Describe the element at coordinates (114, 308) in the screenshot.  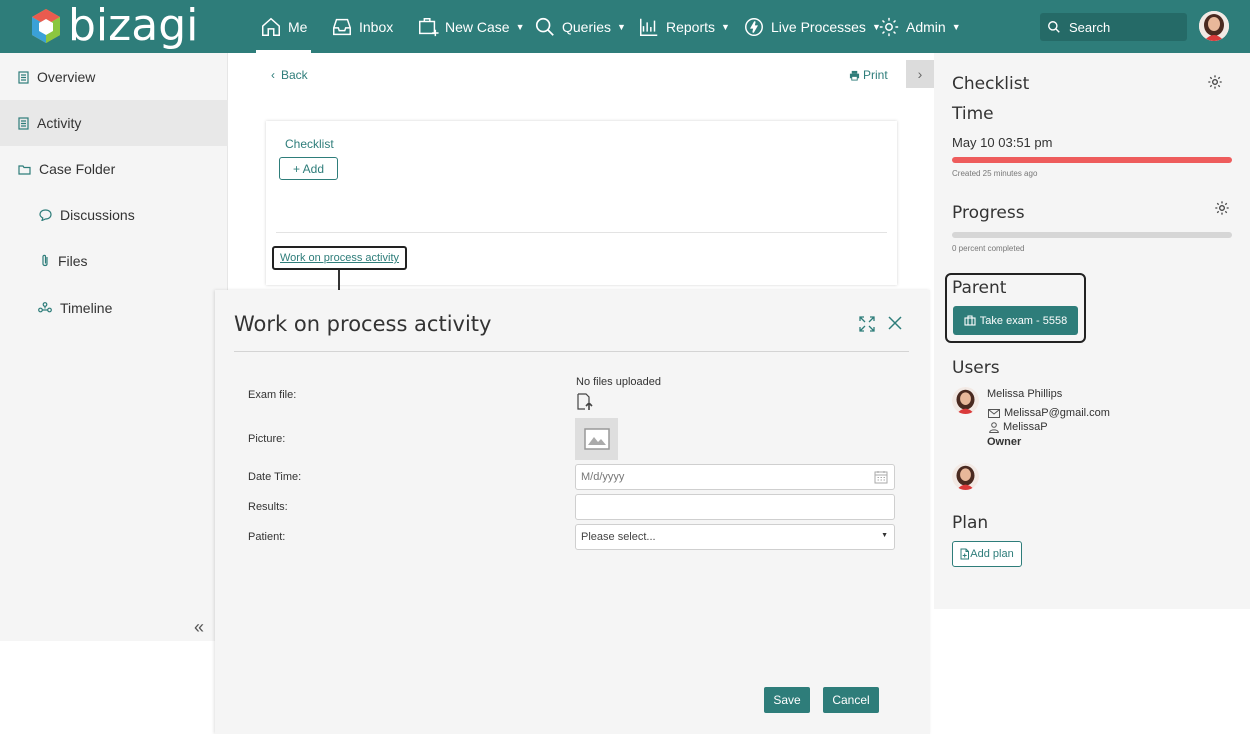
I see `sidebar-item-timeline: Timeline` at that location.